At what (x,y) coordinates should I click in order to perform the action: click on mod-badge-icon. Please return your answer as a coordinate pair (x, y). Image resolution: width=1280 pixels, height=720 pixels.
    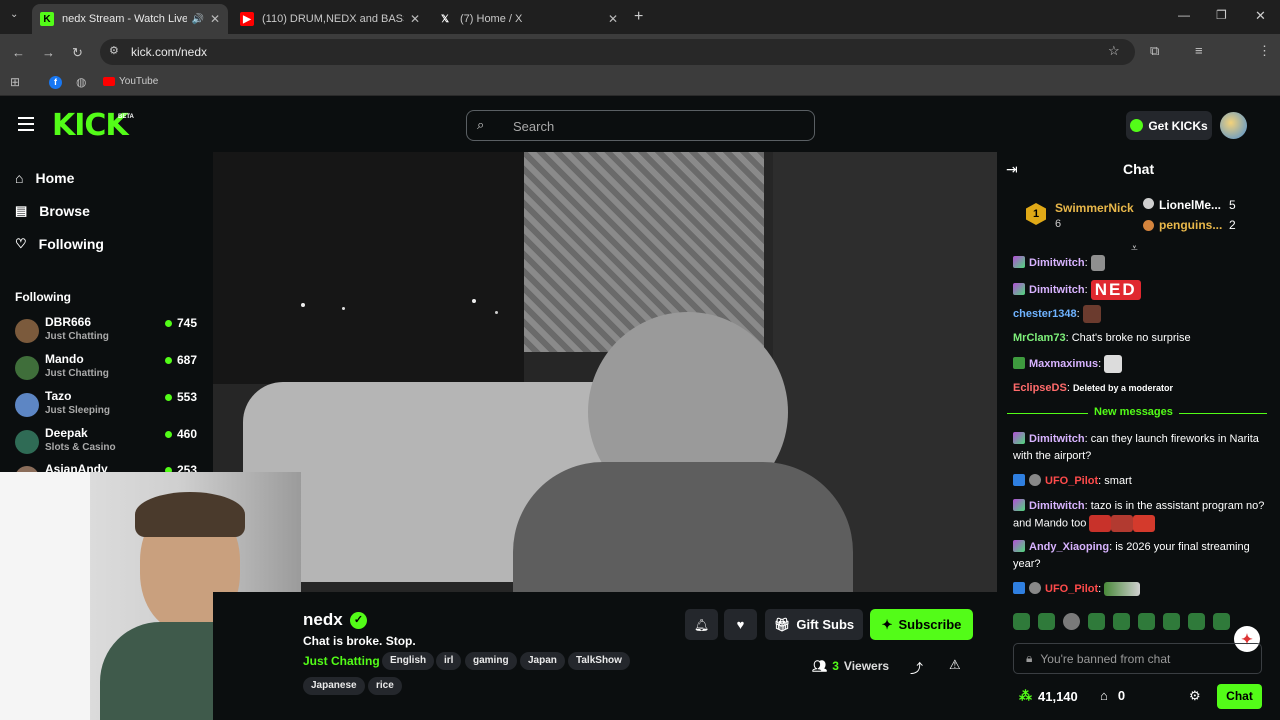
    Looking at the image, I should click on (1019, 588).